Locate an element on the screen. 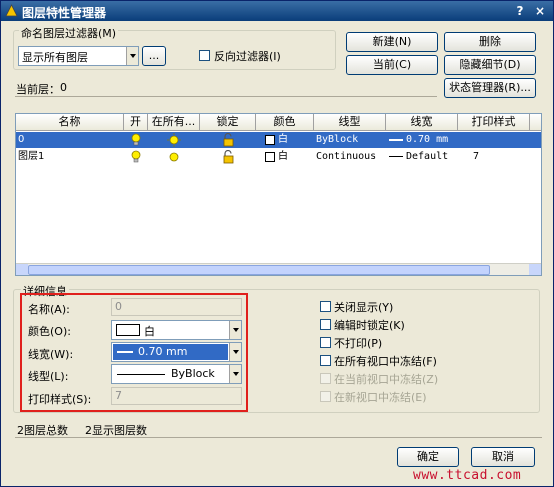 The width and height of the screenshot is (554, 487). lineweight-preview is located at coordinates (125, 352).